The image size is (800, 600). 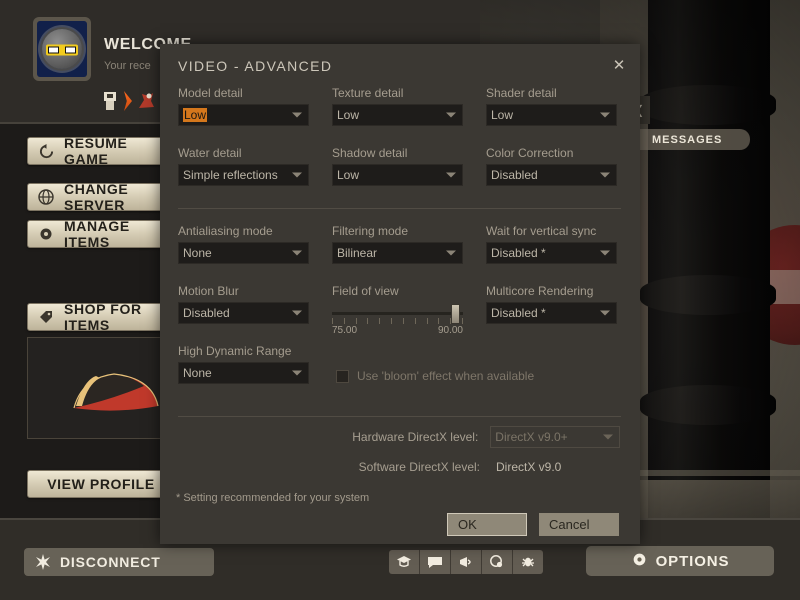 I want to click on shader-detail-dropdown: Low, so click(x=551, y=115).